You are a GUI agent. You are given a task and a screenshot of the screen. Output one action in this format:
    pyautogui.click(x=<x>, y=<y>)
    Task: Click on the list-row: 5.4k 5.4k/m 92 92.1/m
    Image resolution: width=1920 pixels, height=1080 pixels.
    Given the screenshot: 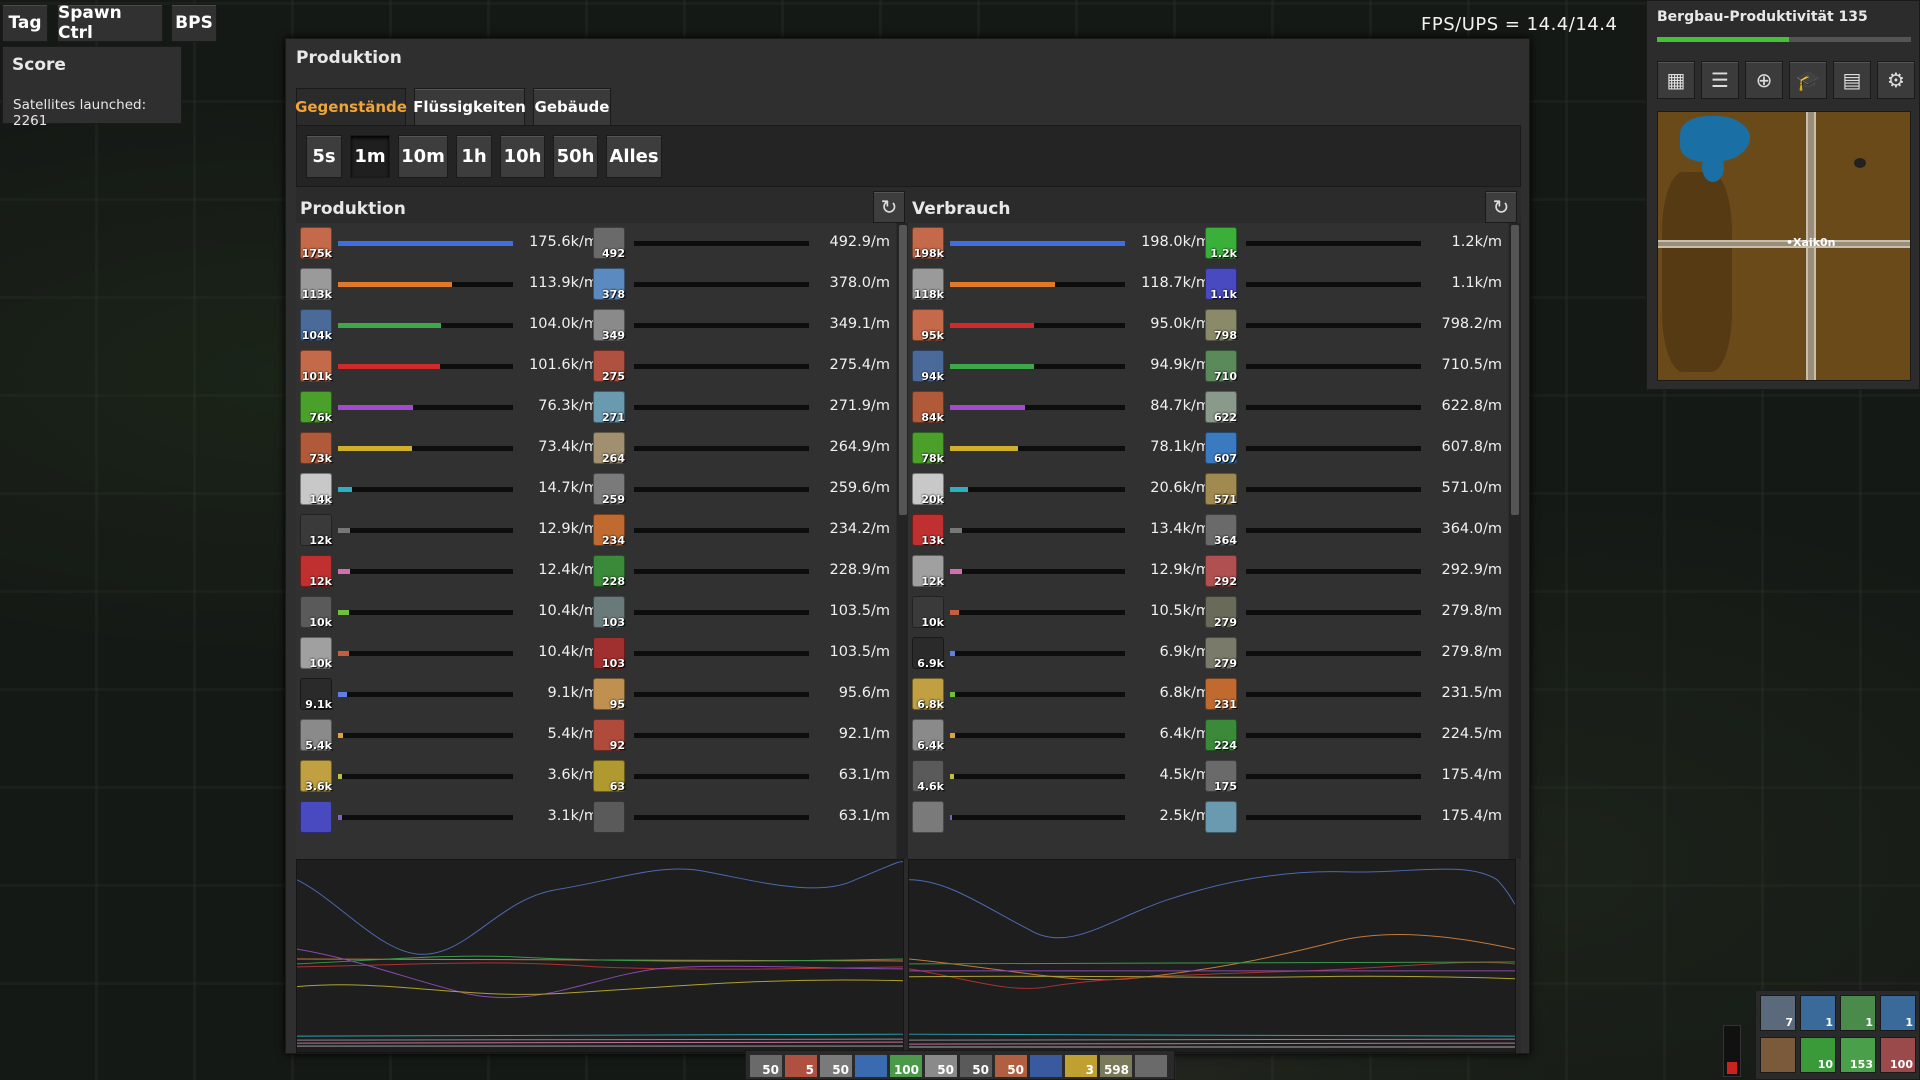 What is the action you would take?
    pyautogui.click(x=596, y=735)
    